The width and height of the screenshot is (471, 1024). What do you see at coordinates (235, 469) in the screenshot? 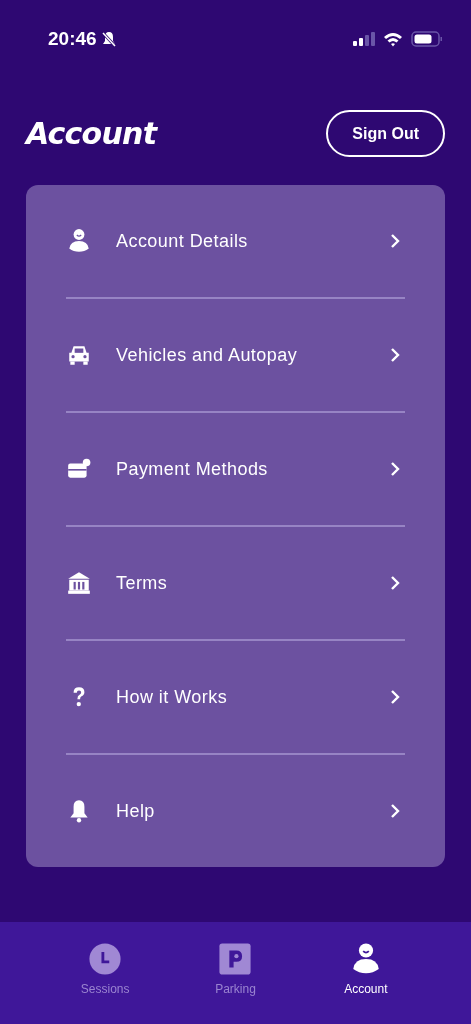
I see `menu-item: Payment Methods` at bounding box center [235, 469].